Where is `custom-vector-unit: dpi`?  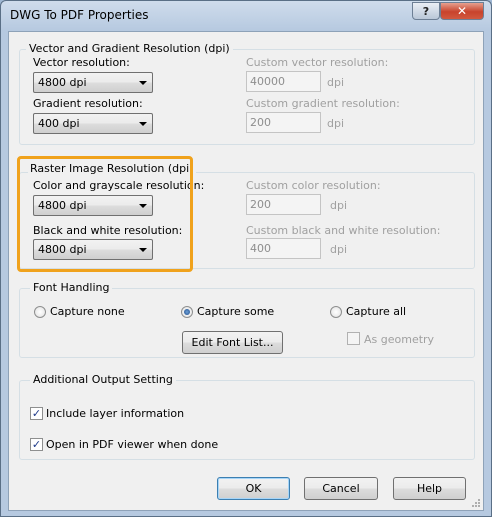 custom-vector-unit: dpi is located at coordinates (336, 82).